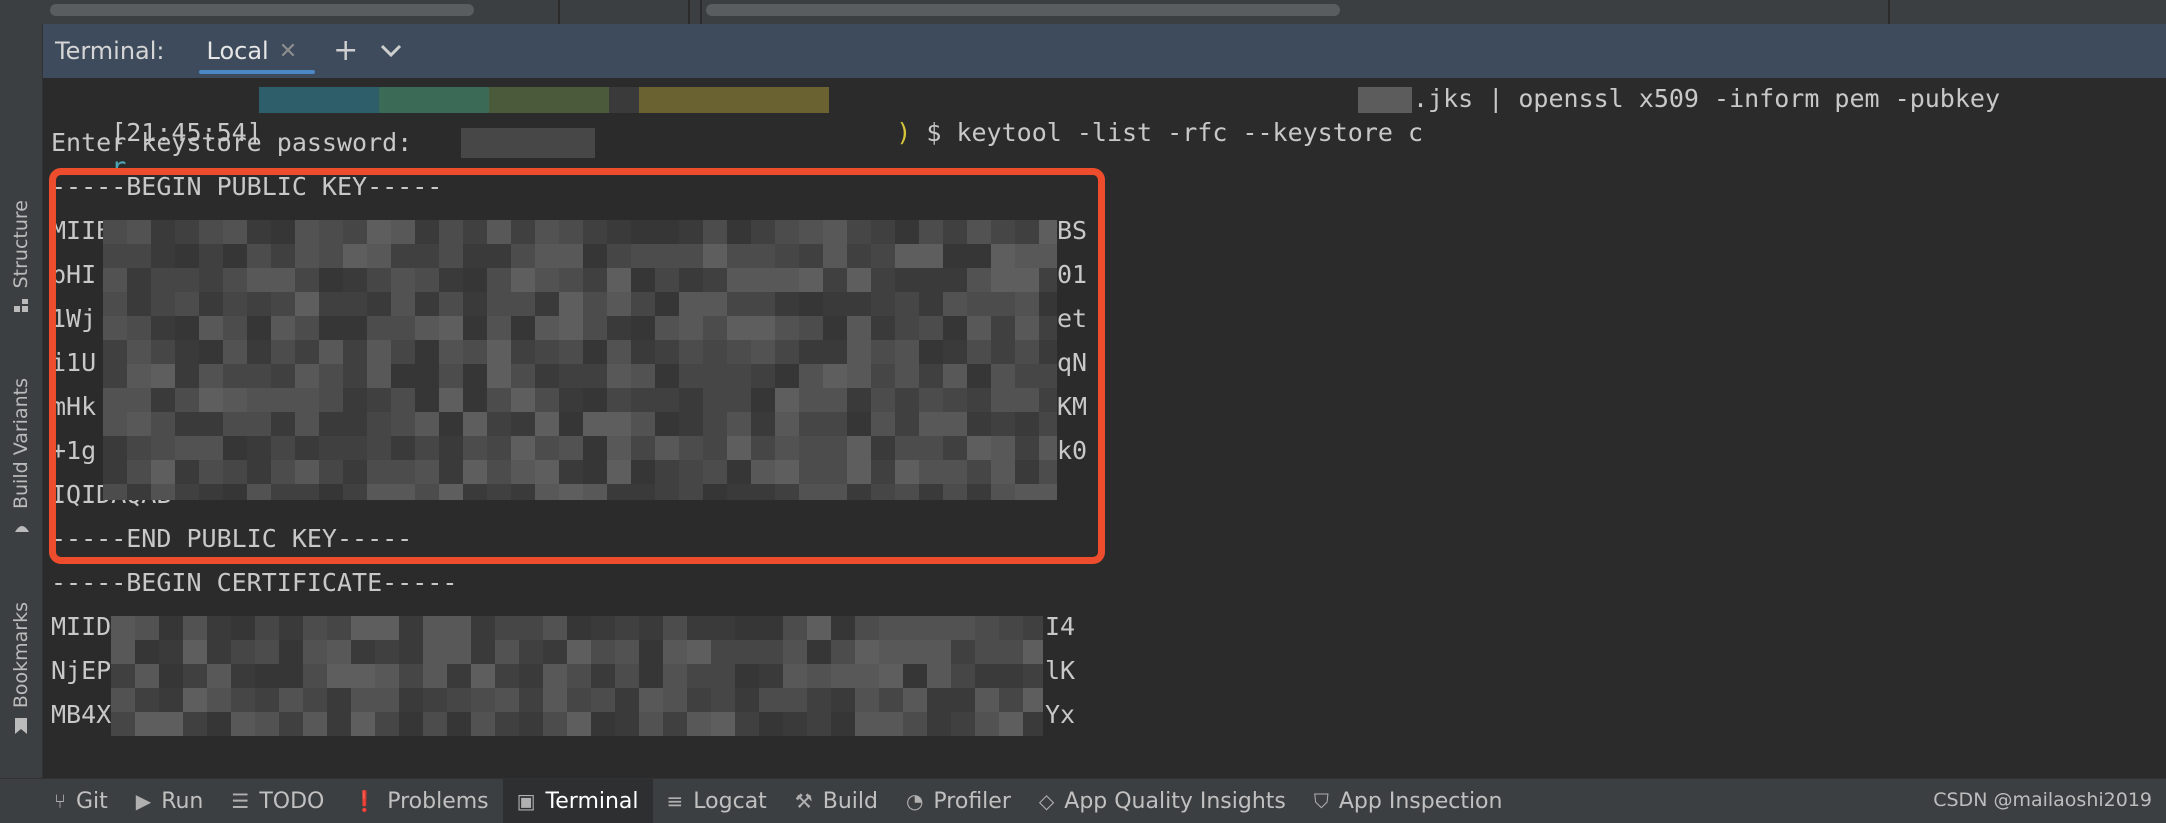 The height and width of the screenshot is (823, 2166). What do you see at coordinates (288, 51) in the screenshot?
I see `close-icon: ✕` at bounding box center [288, 51].